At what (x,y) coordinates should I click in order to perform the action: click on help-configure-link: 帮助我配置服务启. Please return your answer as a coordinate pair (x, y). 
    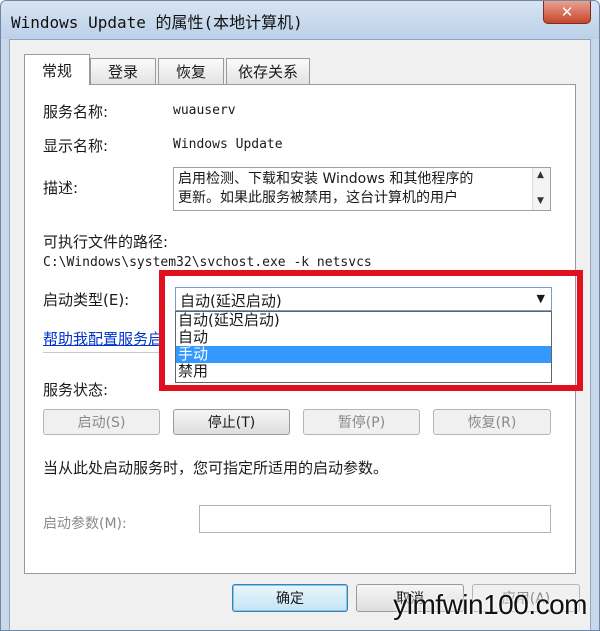
    Looking at the image, I should click on (103, 338).